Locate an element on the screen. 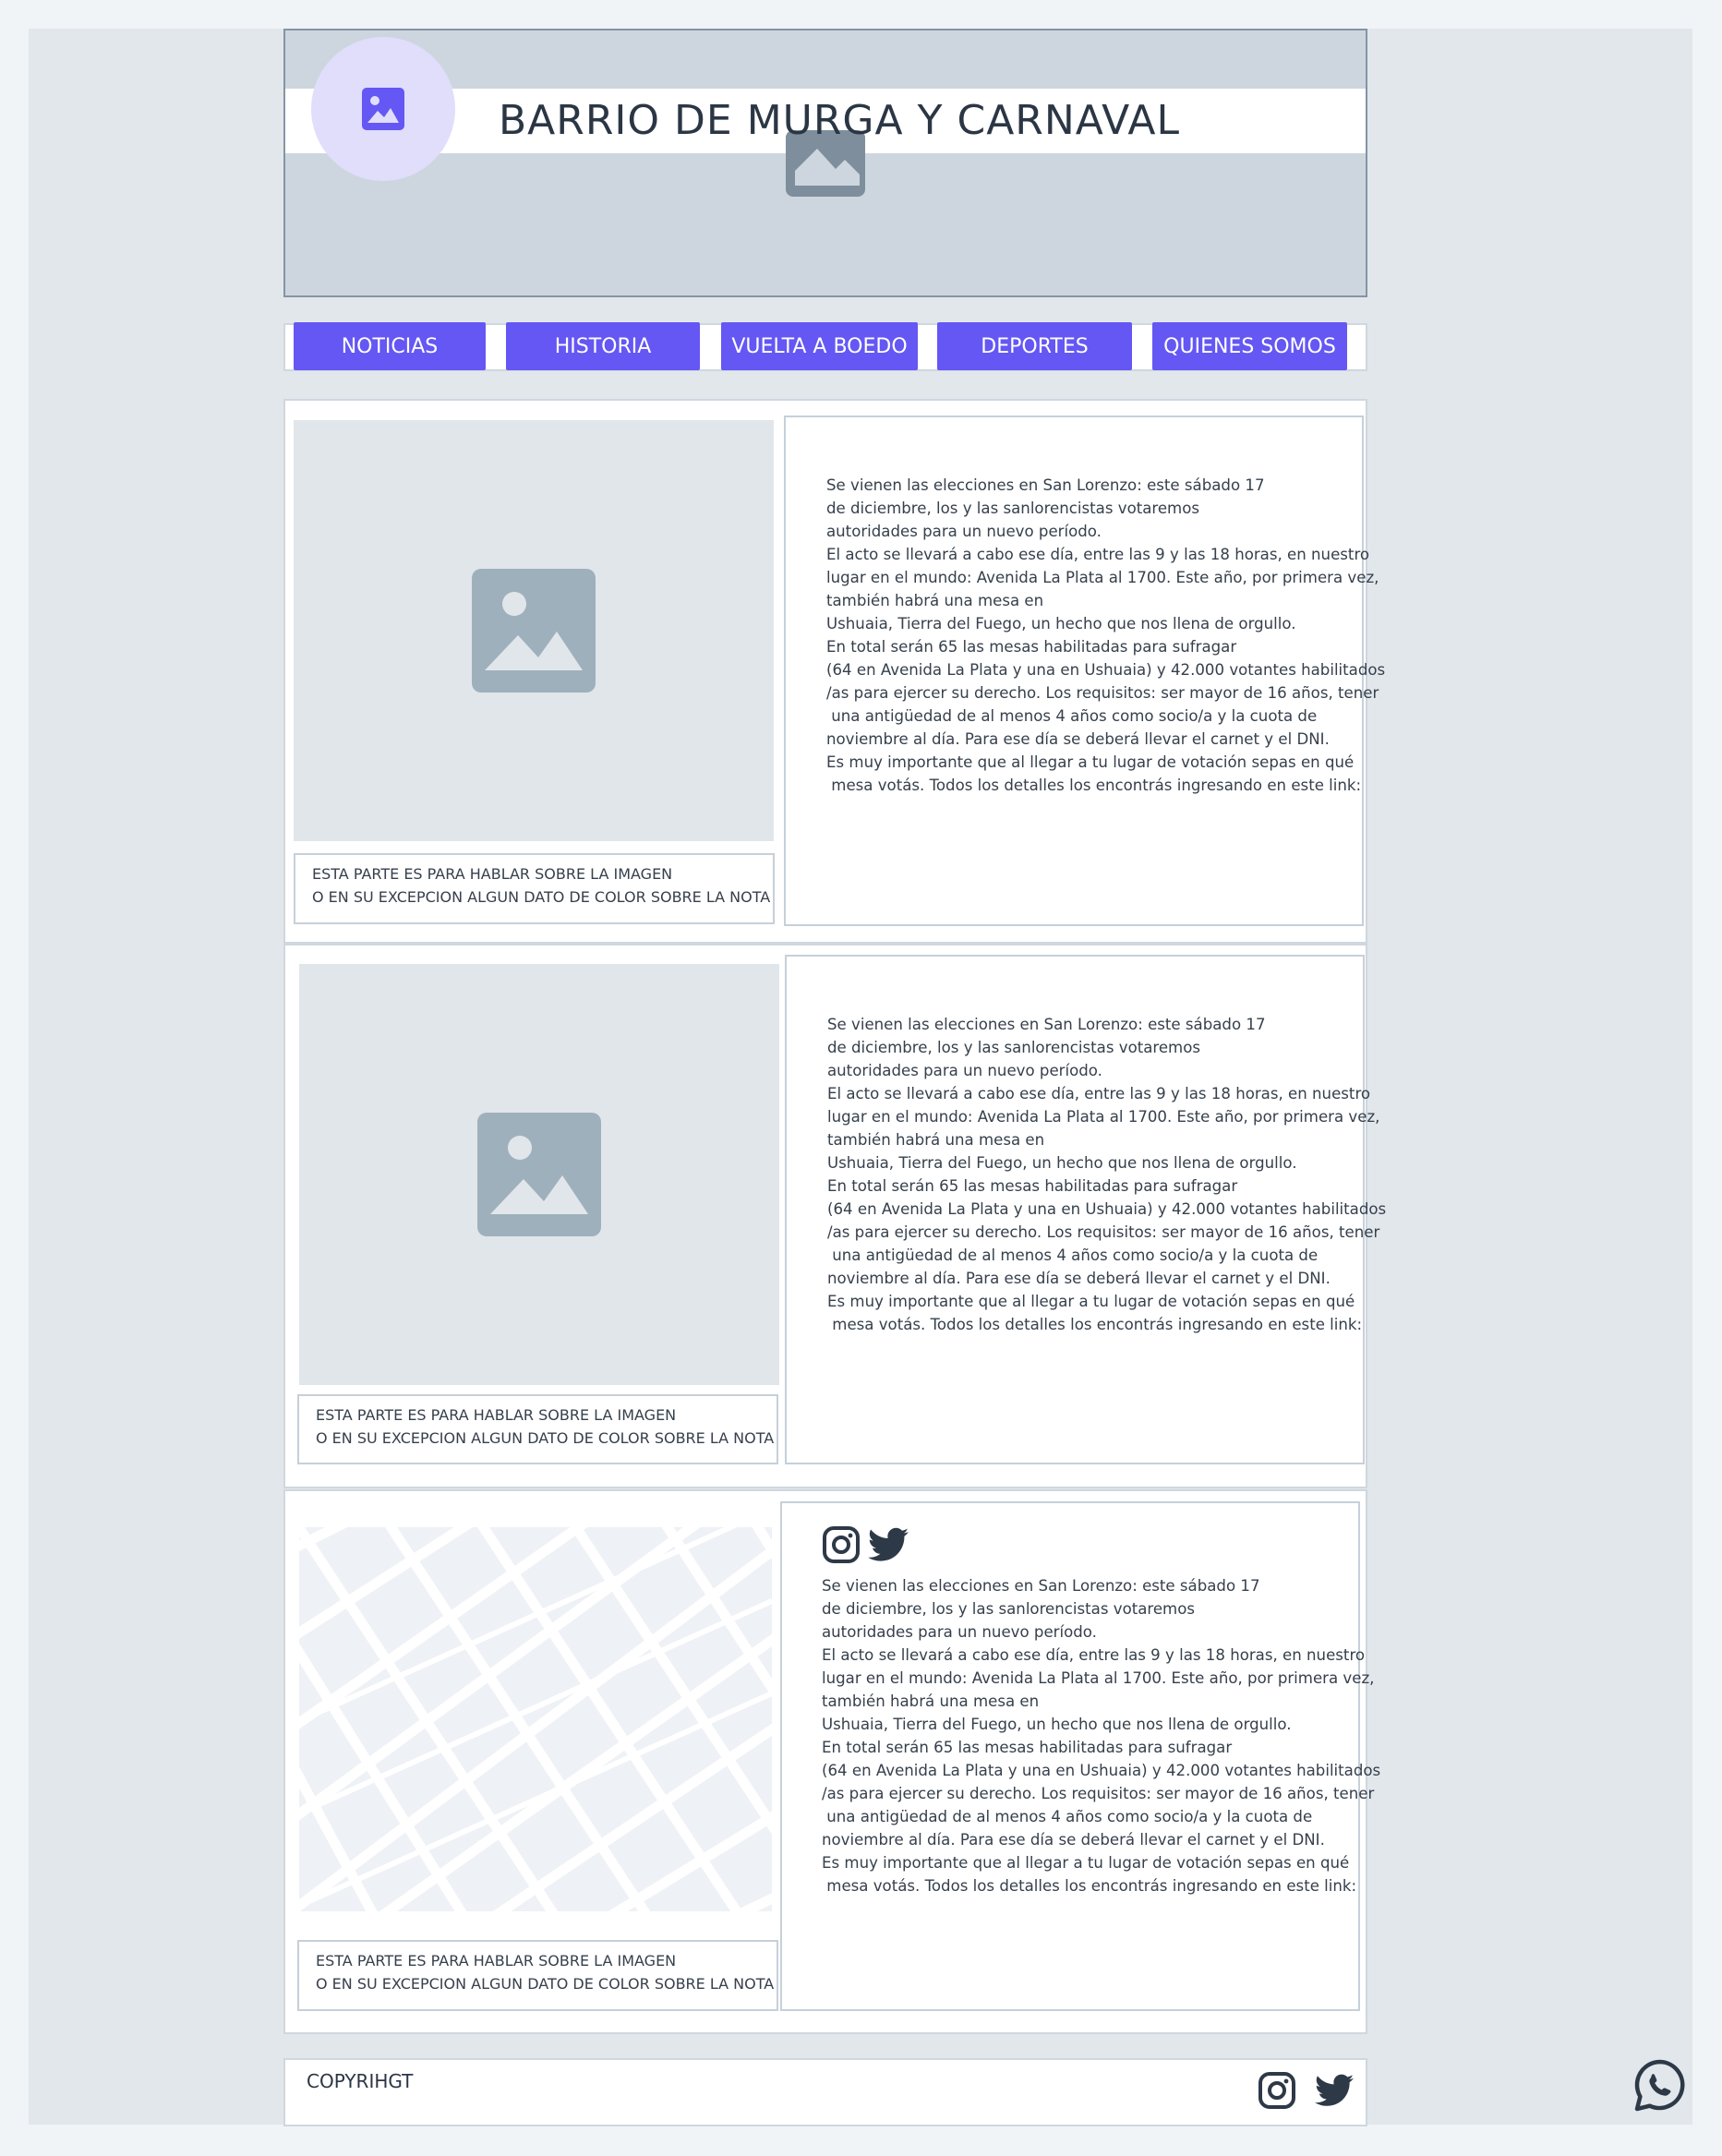 The image size is (1722, 2156). nav-vuelta-a-boedo: VUELTA A BOEDO is located at coordinates (820, 346).